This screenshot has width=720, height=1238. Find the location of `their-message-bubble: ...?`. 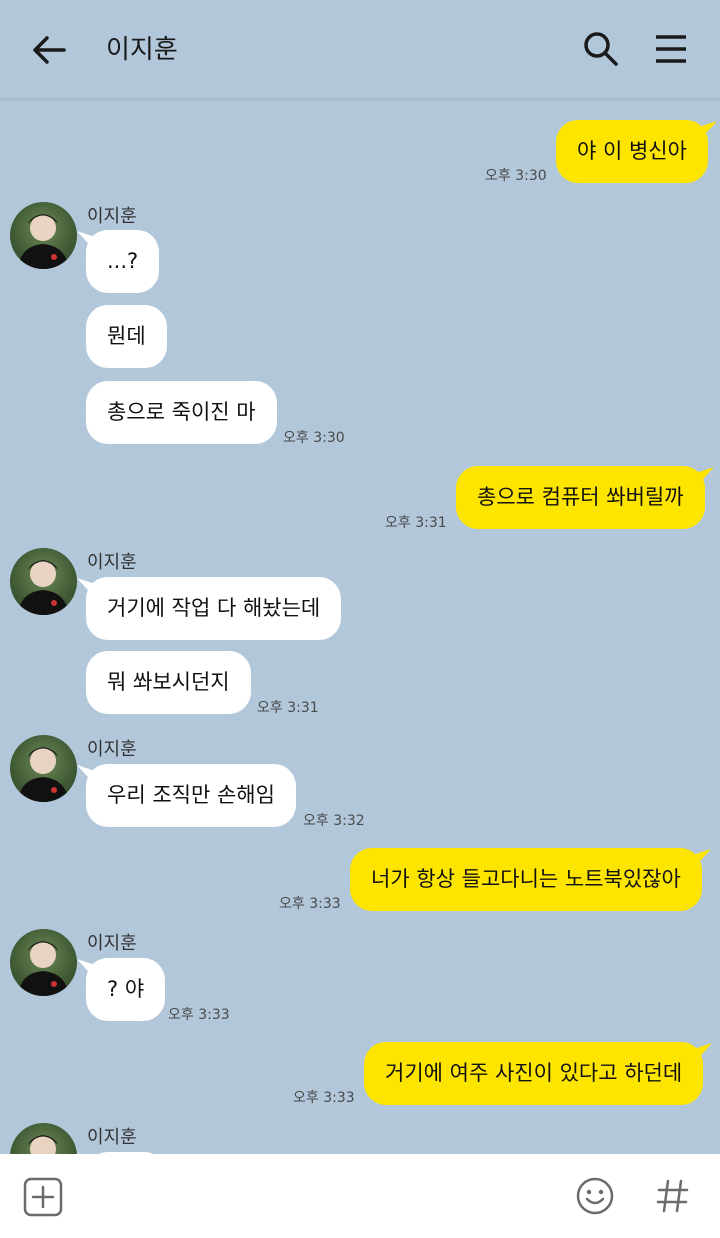

their-message-bubble: ...? is located at coordinates (123, 261).